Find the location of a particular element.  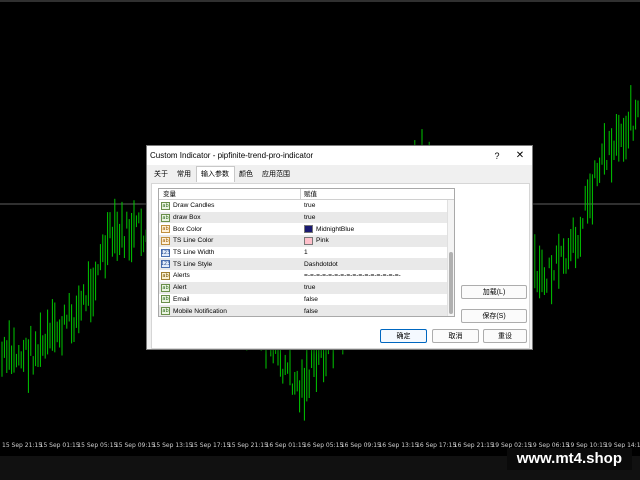

cancel-button: 取消 is located at coordinates (455, 336).